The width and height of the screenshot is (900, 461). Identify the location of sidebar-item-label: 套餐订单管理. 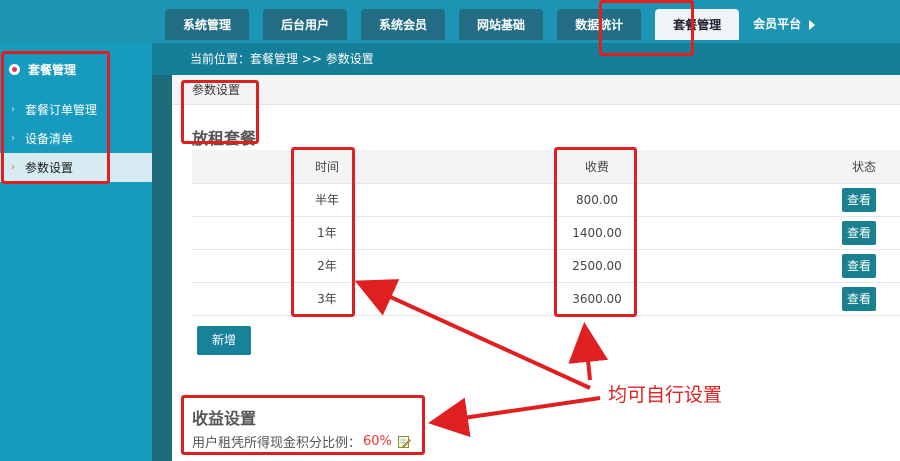
(61, 110).